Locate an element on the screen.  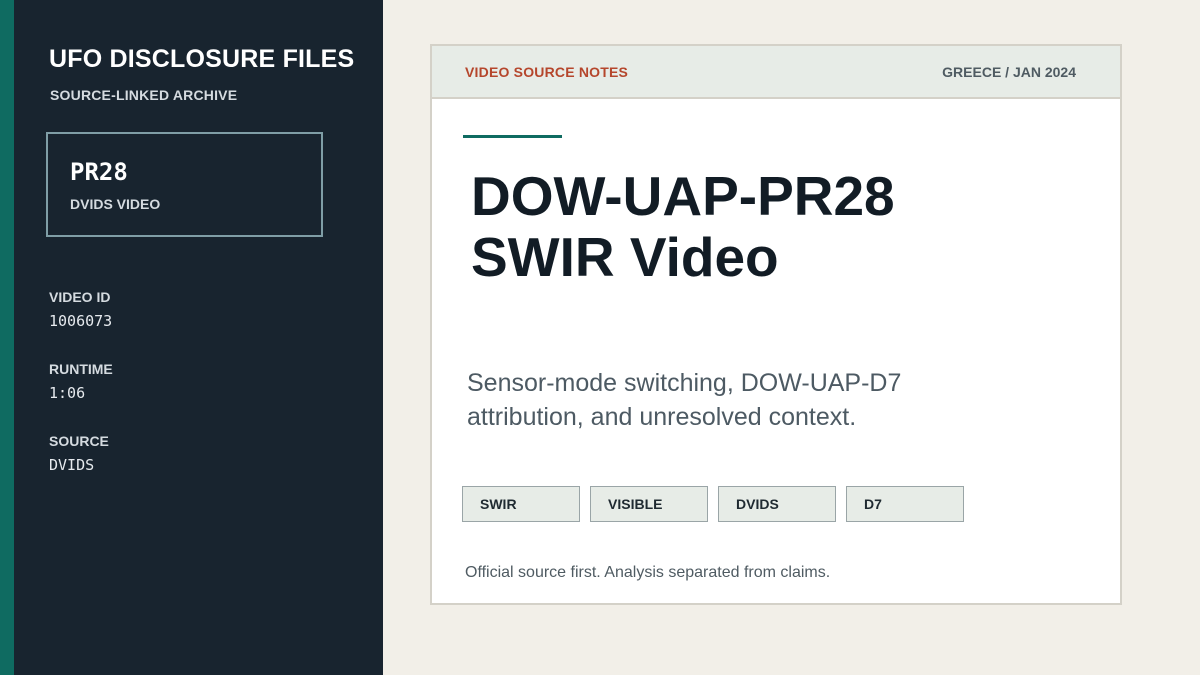
meta-video-id: VIDEO ID 1006073 is located at coordinates (80, 309).